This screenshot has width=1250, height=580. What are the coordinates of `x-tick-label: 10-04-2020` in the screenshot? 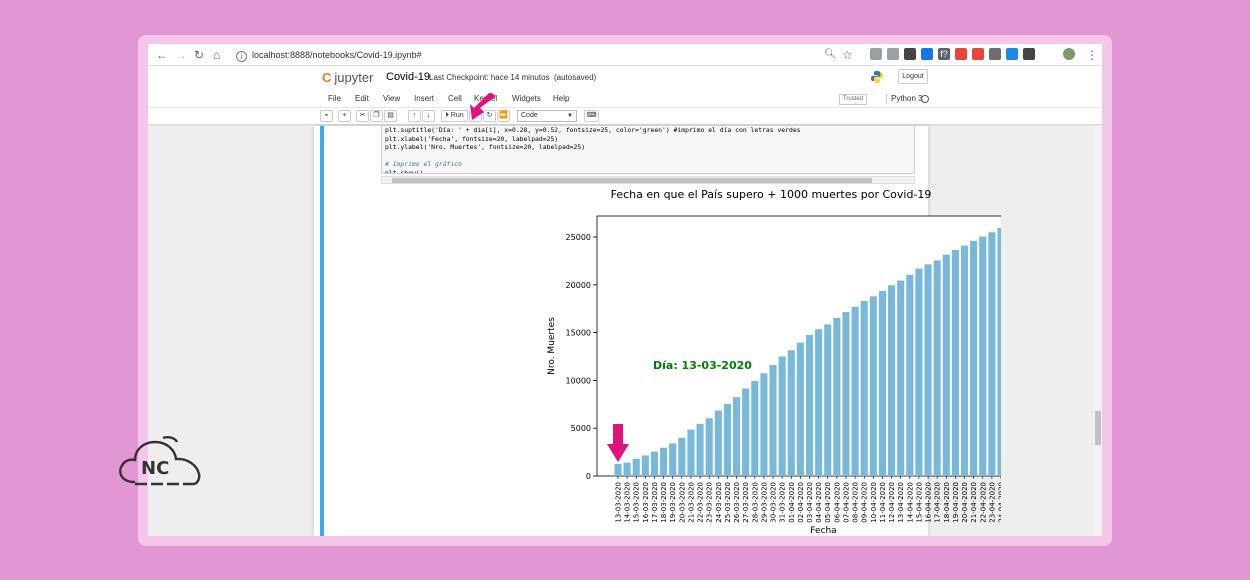 It's located at (874, 502).